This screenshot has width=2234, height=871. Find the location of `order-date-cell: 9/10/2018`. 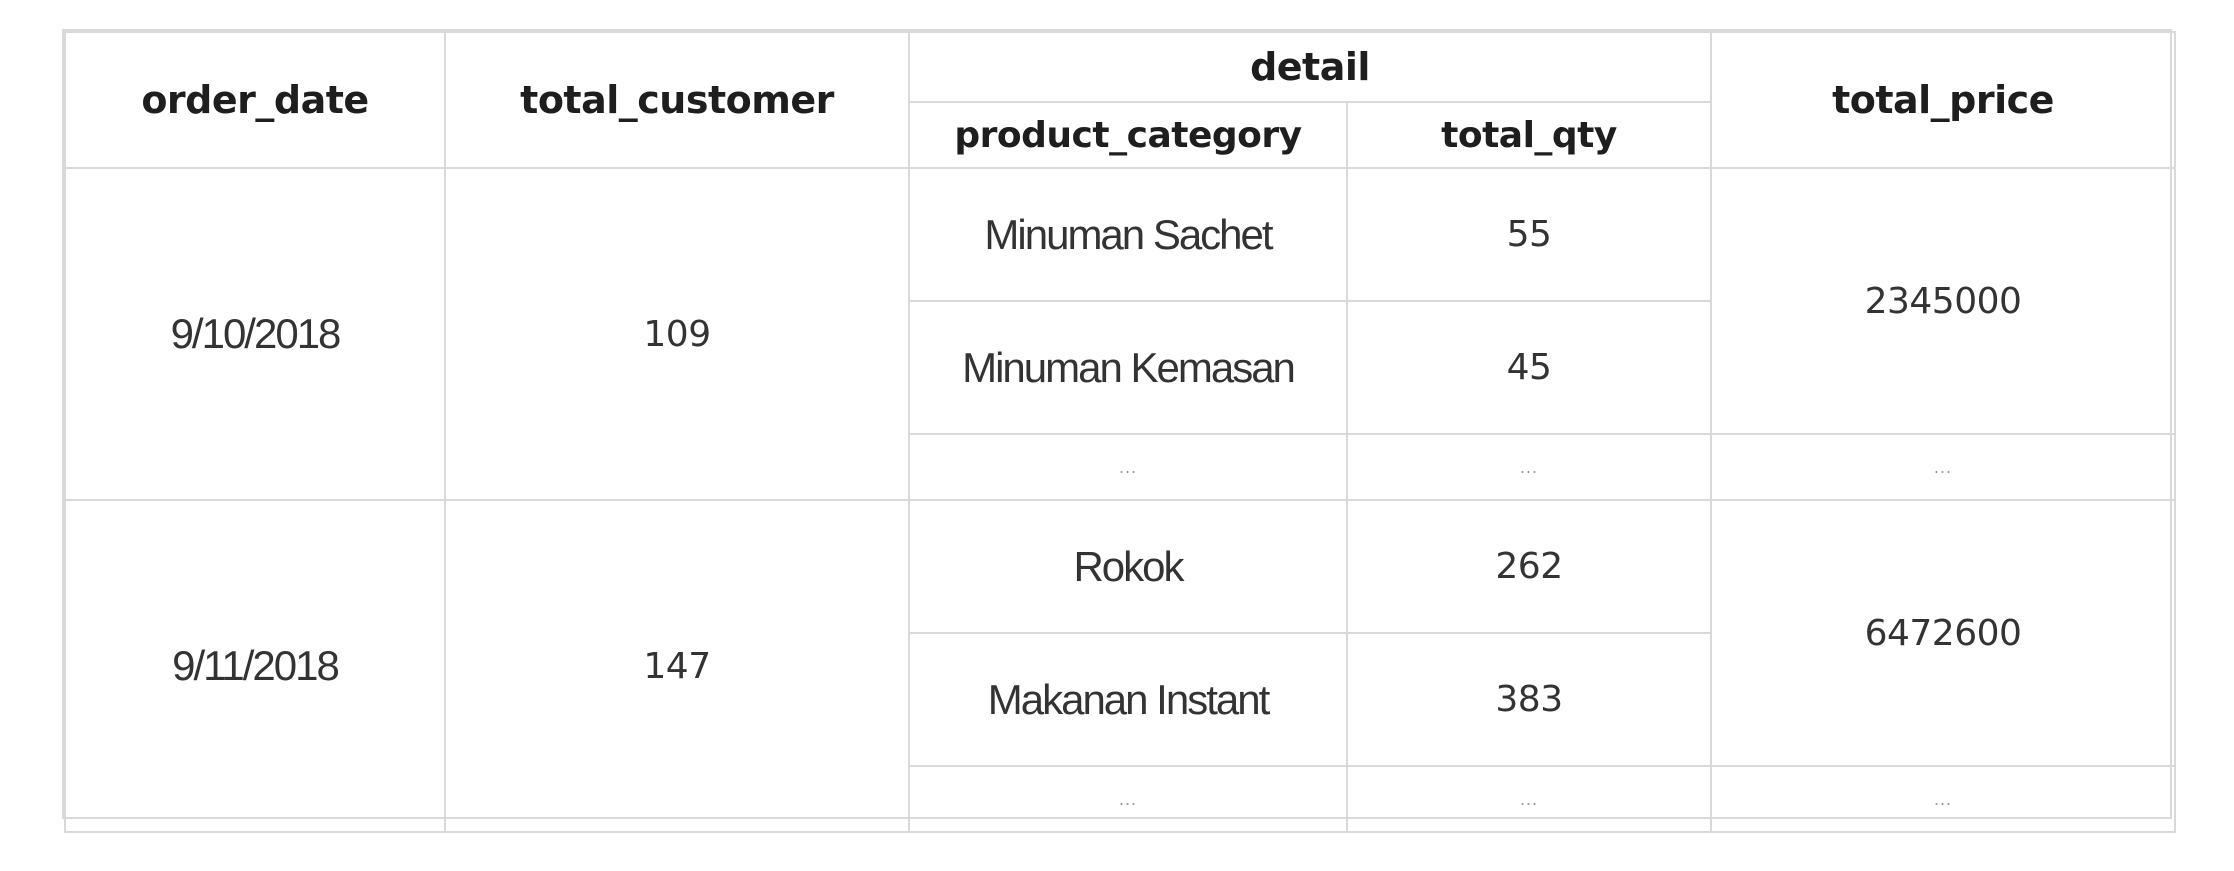

order-date-cell: 9/10/2018 is located at coordinates (255, 334).